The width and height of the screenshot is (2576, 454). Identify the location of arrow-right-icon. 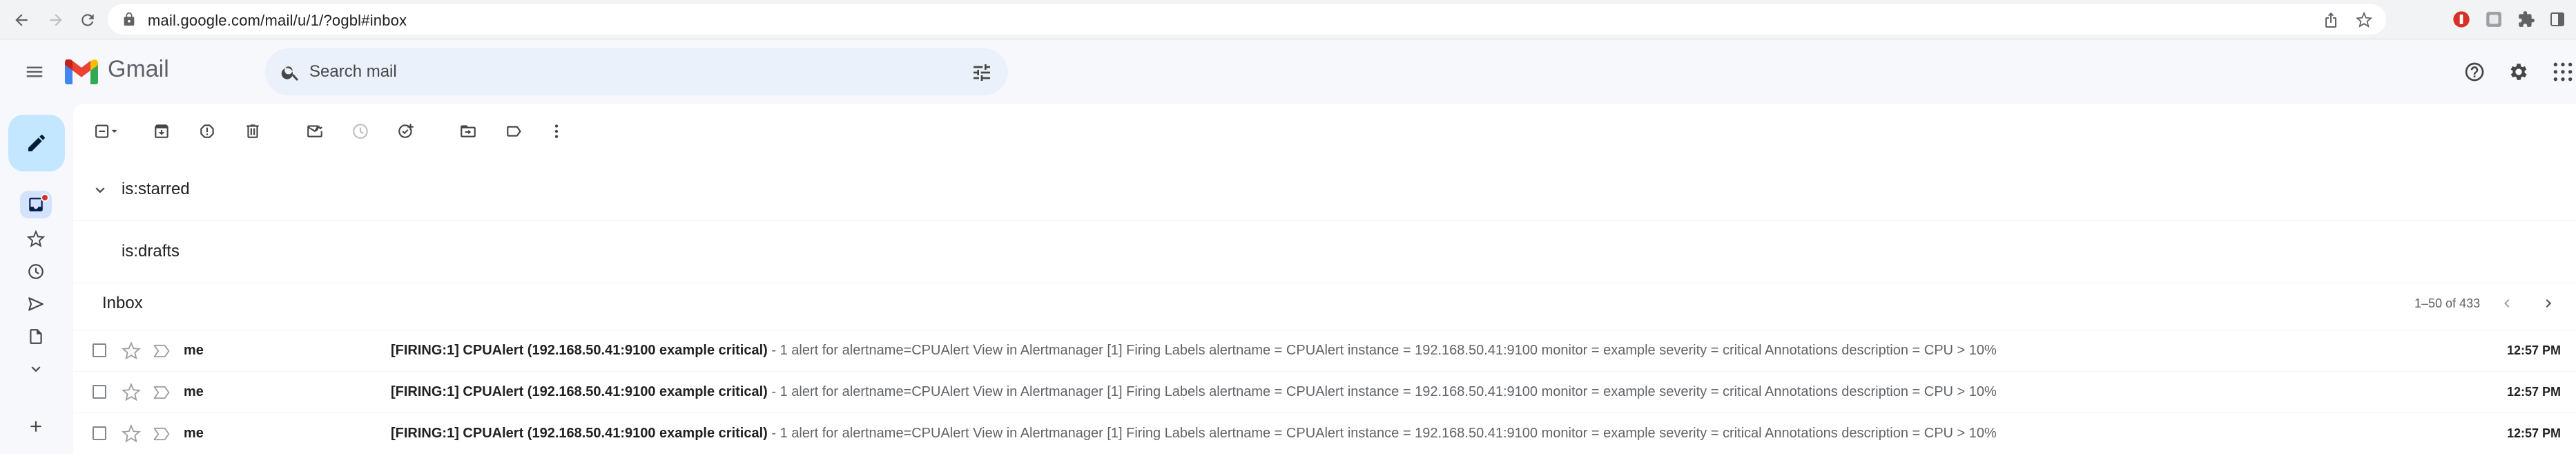
(56, 20).